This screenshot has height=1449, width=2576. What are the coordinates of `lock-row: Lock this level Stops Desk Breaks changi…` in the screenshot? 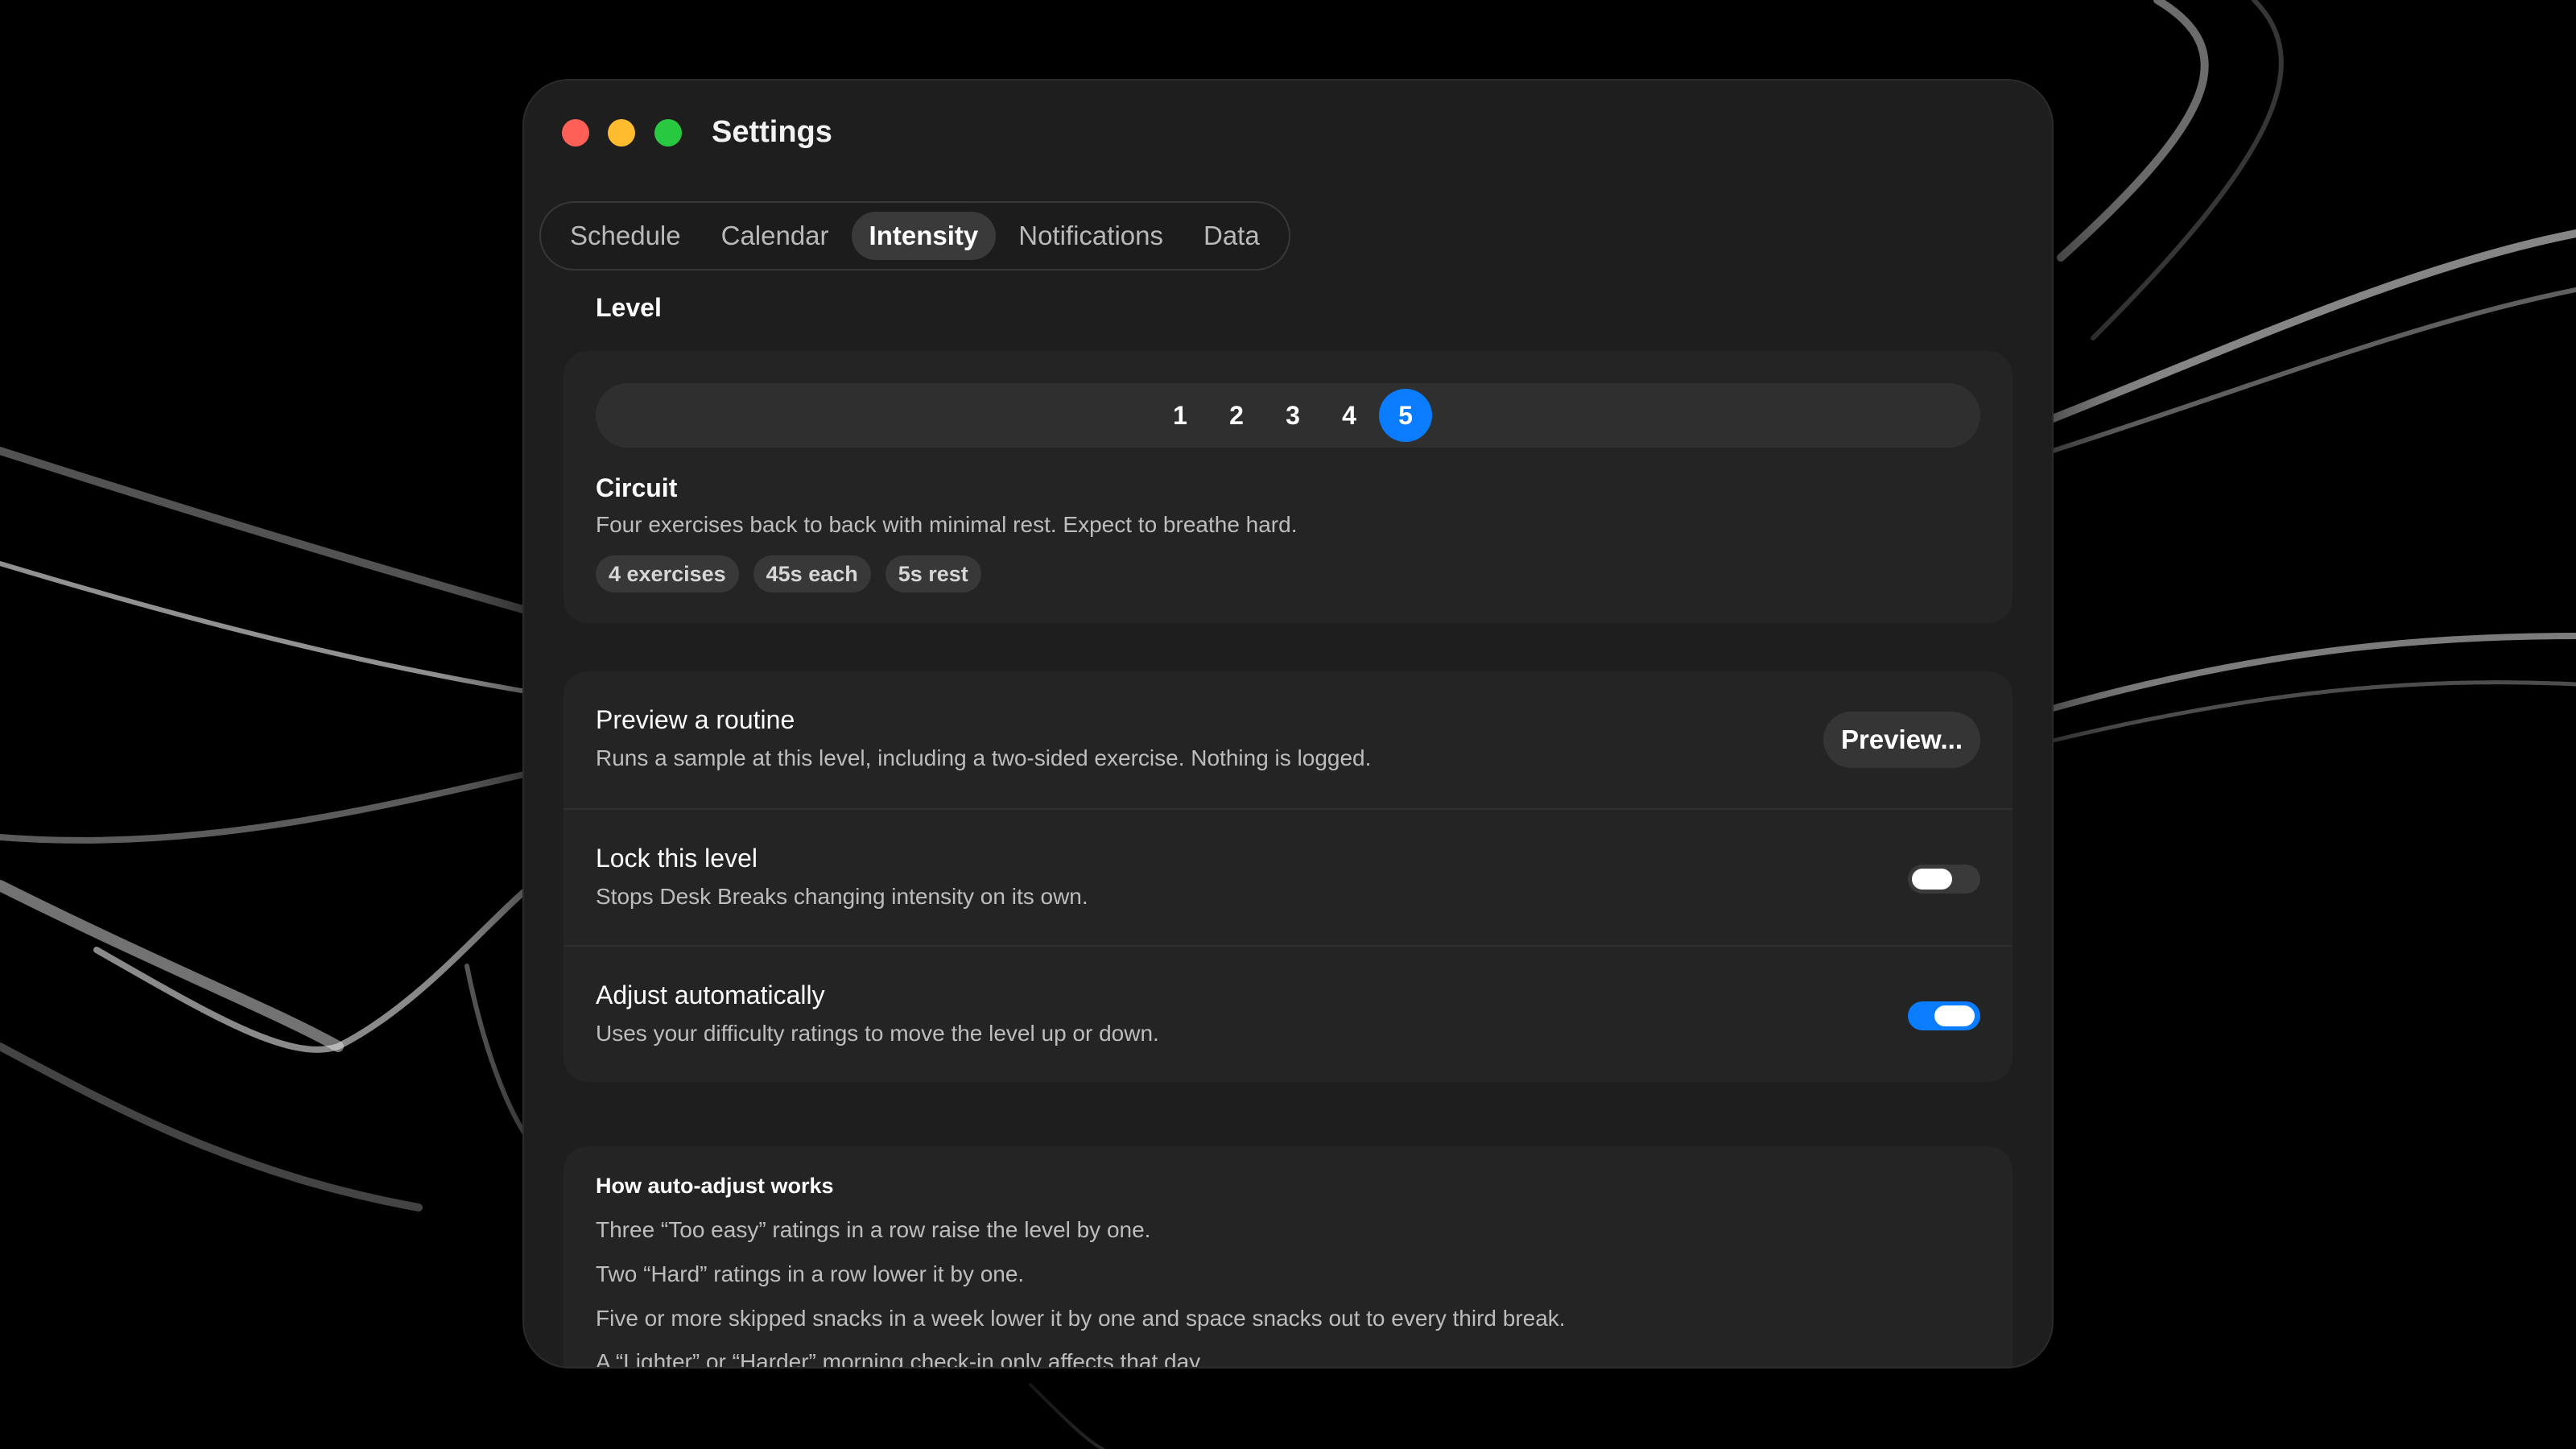 It's located at (1288, 877).